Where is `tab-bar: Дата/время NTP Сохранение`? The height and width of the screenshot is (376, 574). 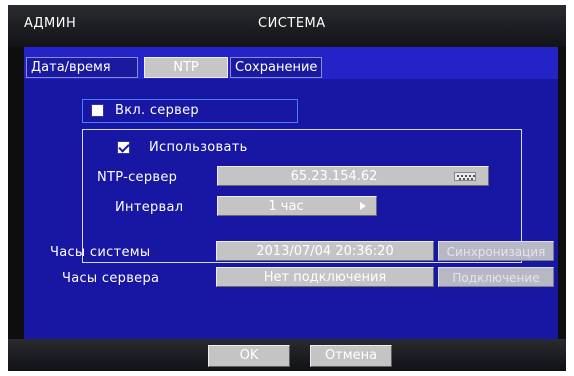 tab-bar: Дата/время NTP Сохранение is located at coordinates (291, 63).